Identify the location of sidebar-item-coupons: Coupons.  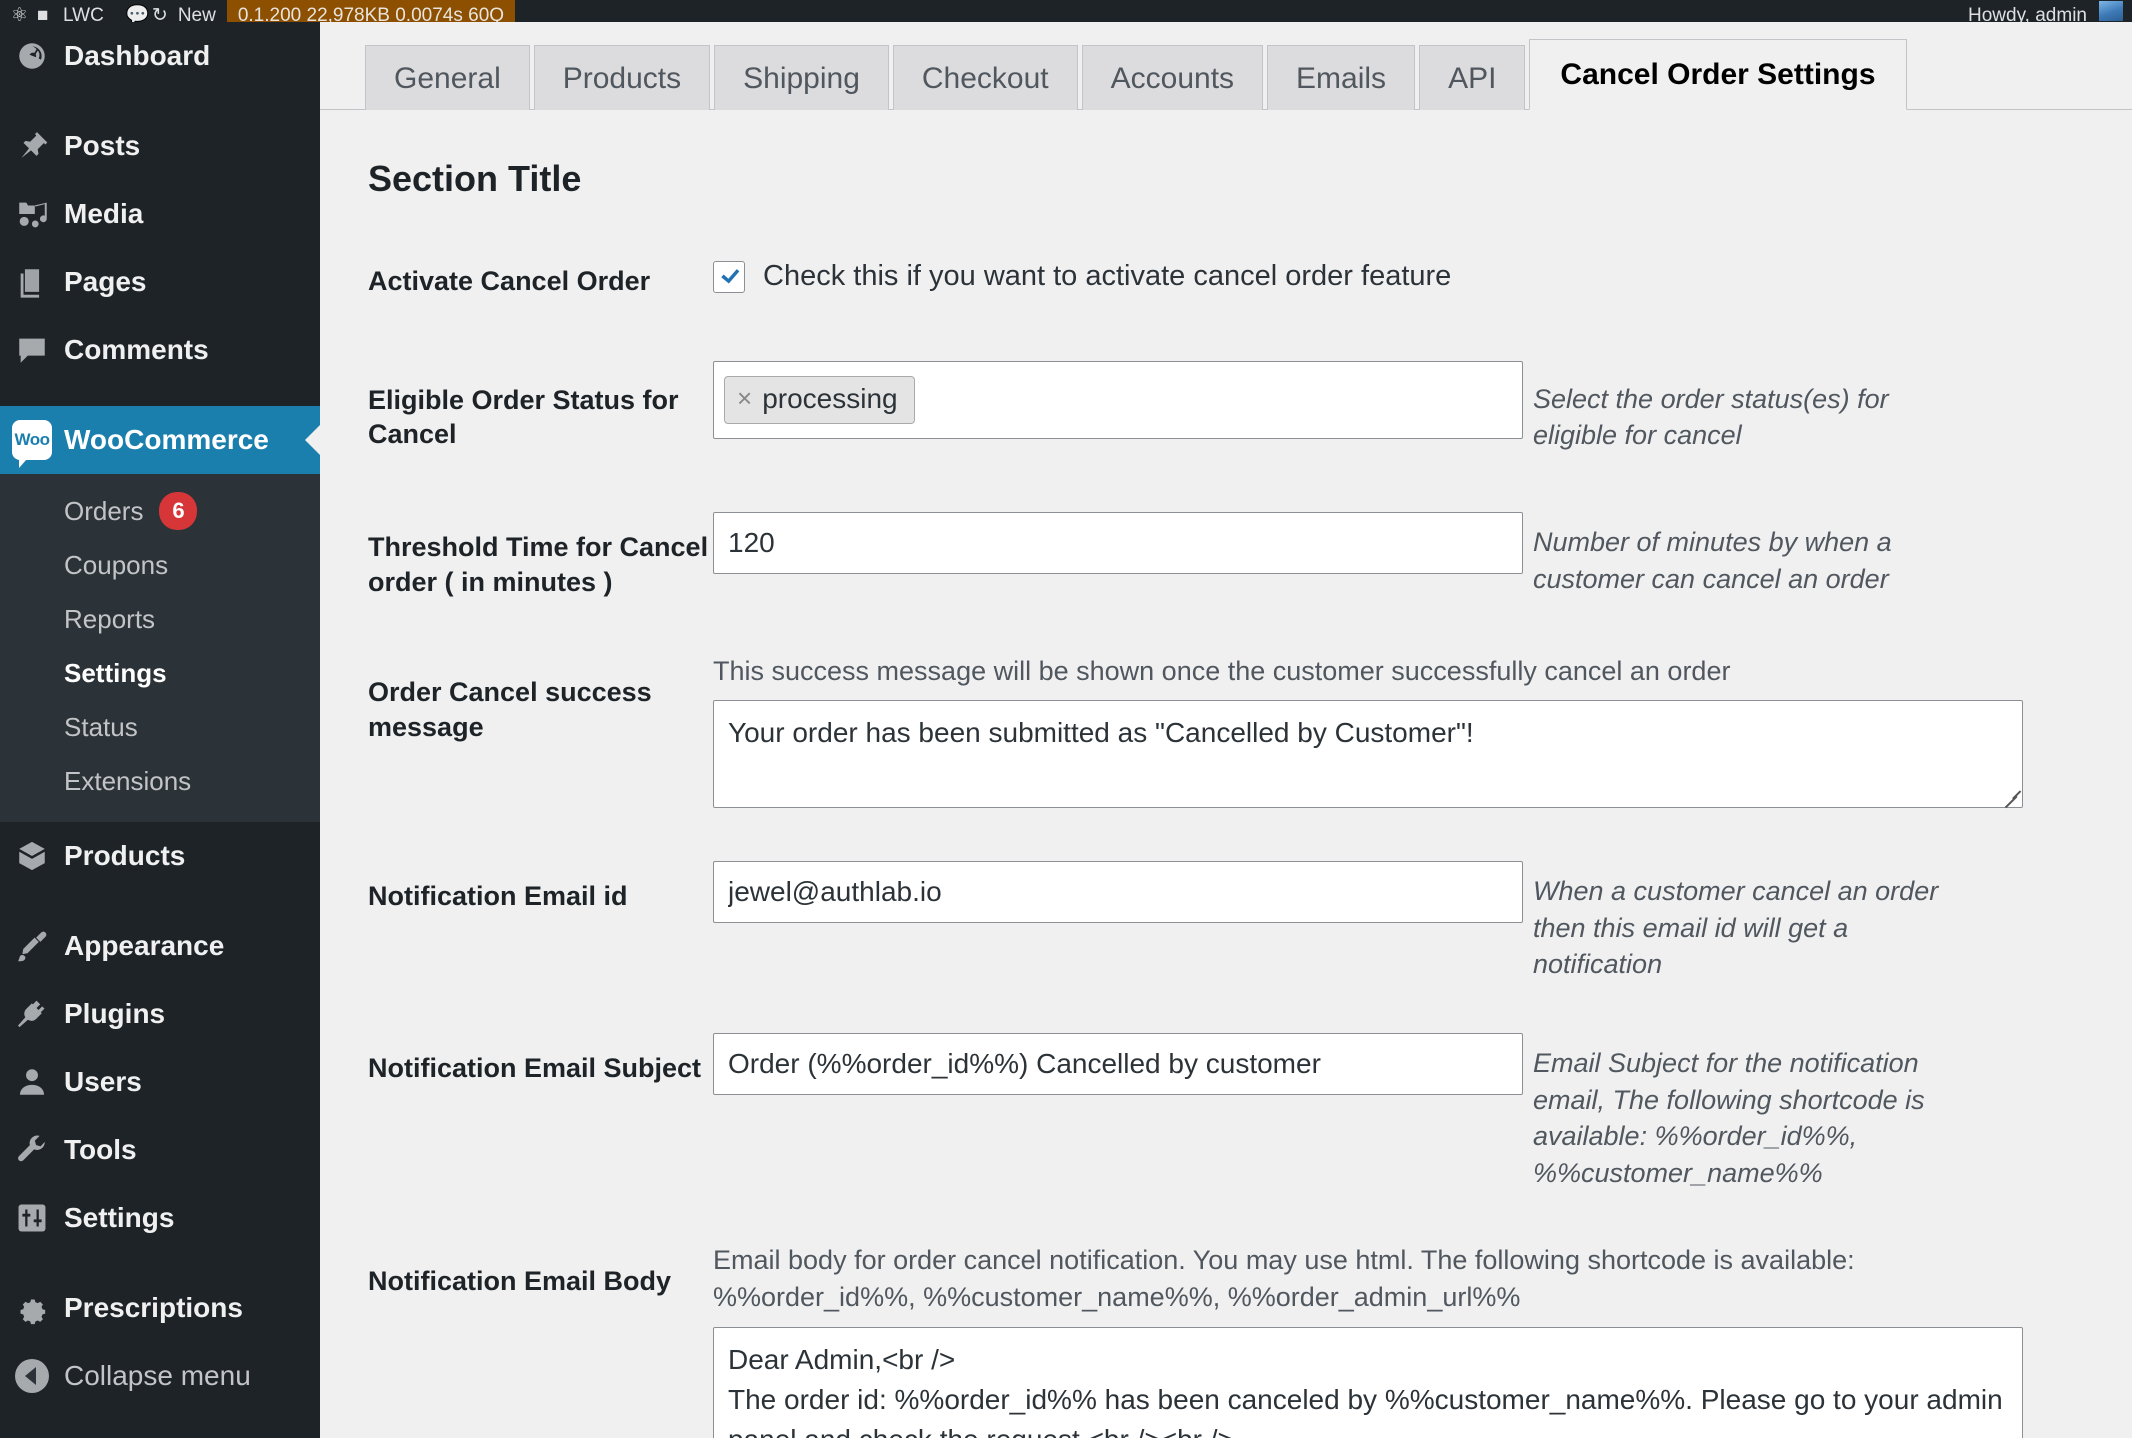
(160, 565).